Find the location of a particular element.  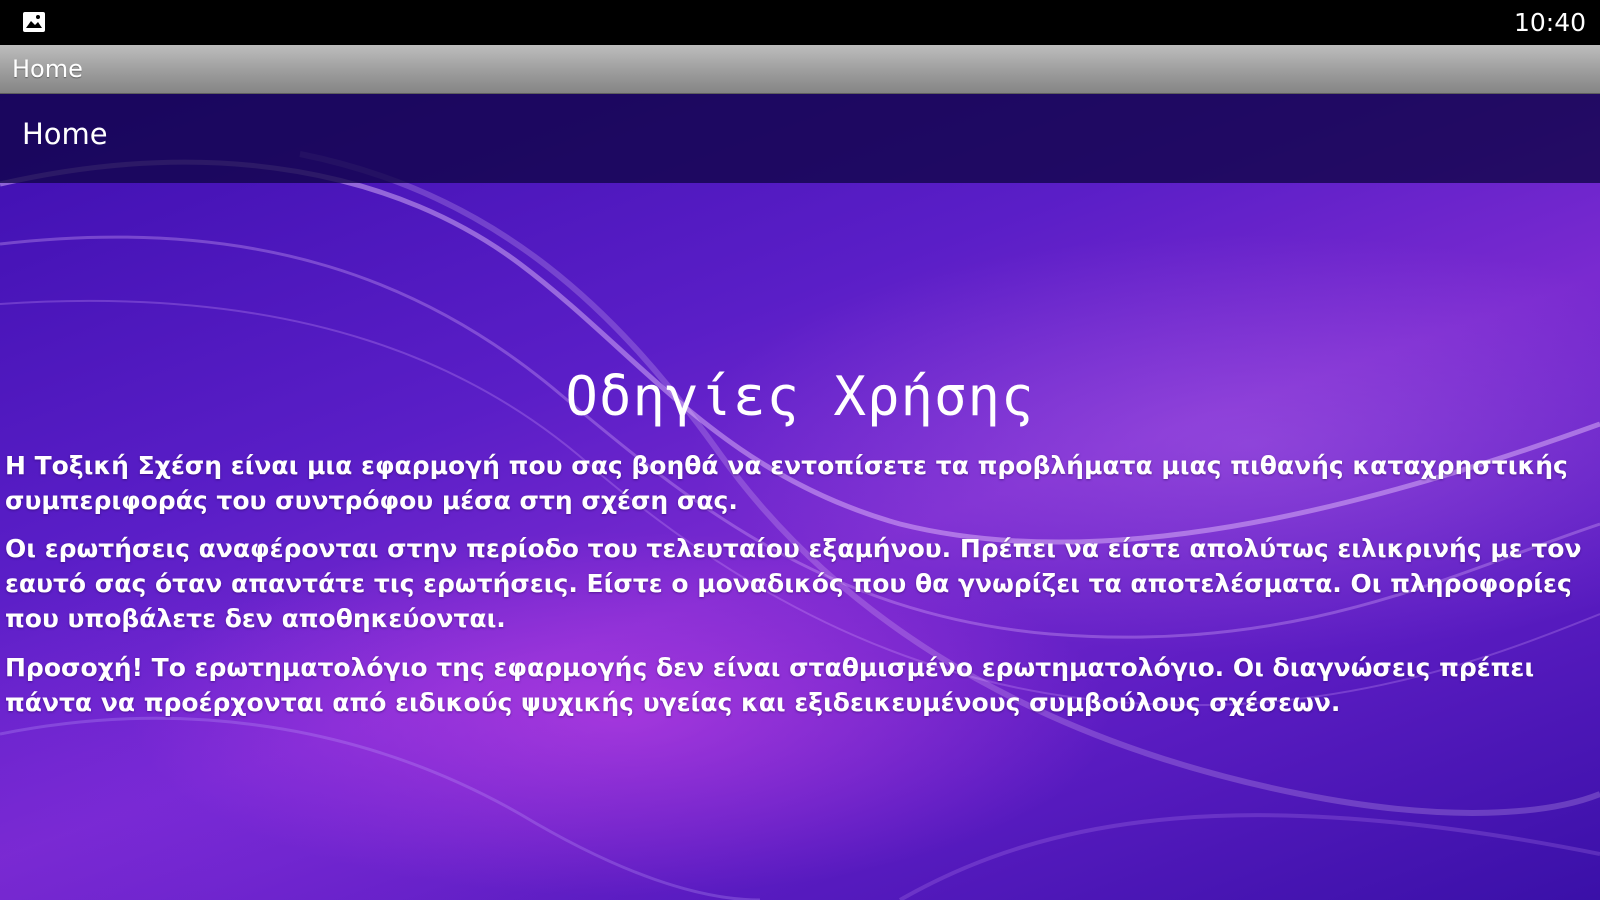

nav-header: Home is located at coordinates (800, 138).